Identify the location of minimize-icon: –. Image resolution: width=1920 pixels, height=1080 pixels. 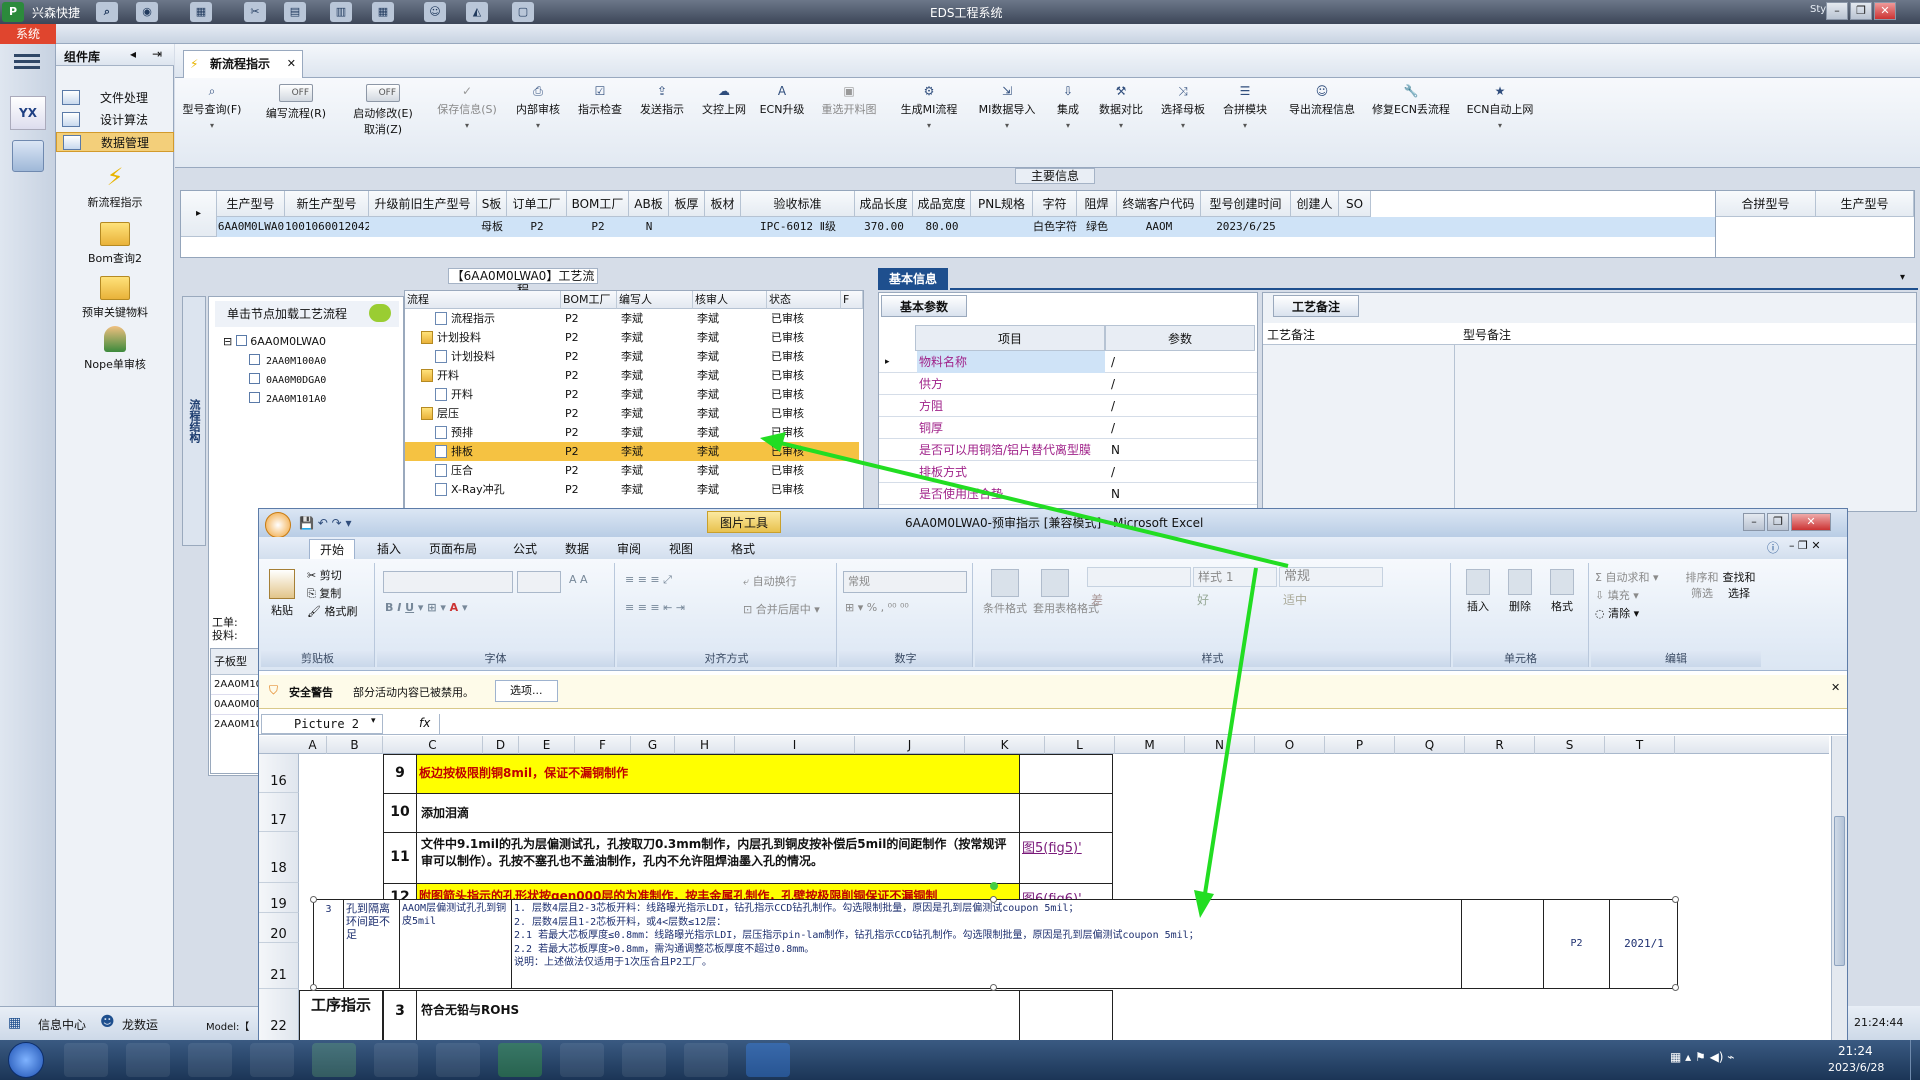
(1754, 522).